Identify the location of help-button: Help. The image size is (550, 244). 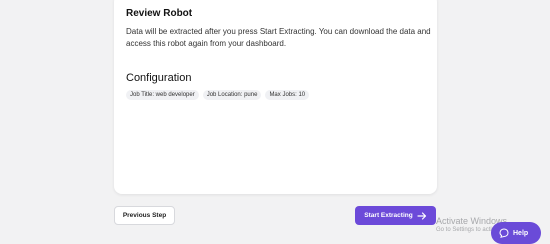
(516, 233).